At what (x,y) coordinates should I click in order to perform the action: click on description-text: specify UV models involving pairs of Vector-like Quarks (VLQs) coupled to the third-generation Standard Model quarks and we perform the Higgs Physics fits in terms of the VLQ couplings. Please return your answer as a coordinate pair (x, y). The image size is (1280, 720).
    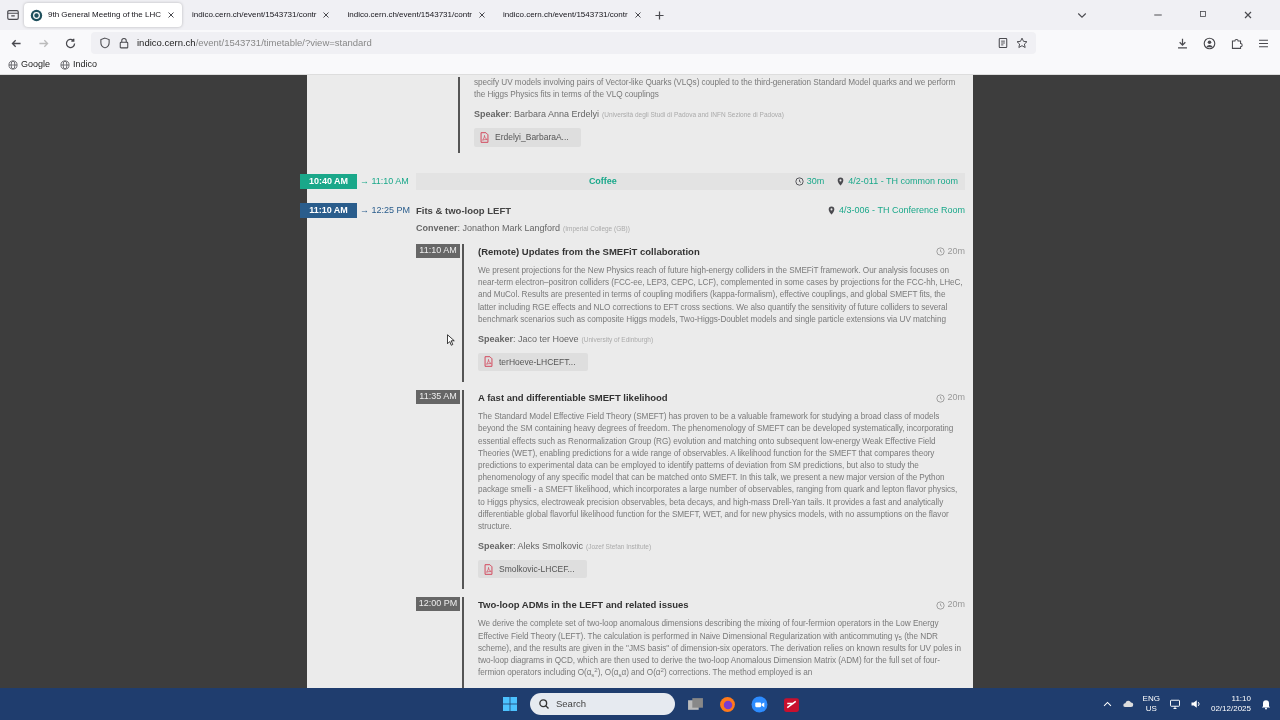
    Looking at the image, I should click on (715, 89).